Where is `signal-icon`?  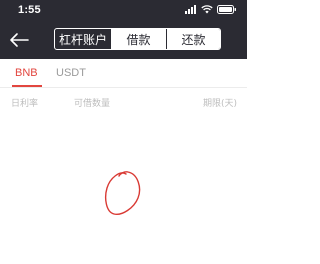 signal-icon is located at coordinates (190, 9).